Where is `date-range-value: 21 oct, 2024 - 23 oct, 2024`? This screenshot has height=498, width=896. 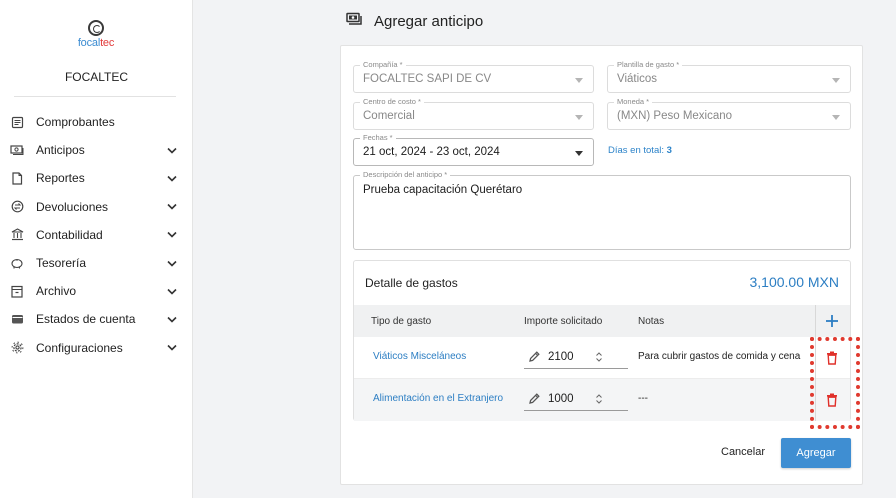
date-range-value: 21 oct, 2024 - 23 oct, 2024 is located at coordinates (431, 152).